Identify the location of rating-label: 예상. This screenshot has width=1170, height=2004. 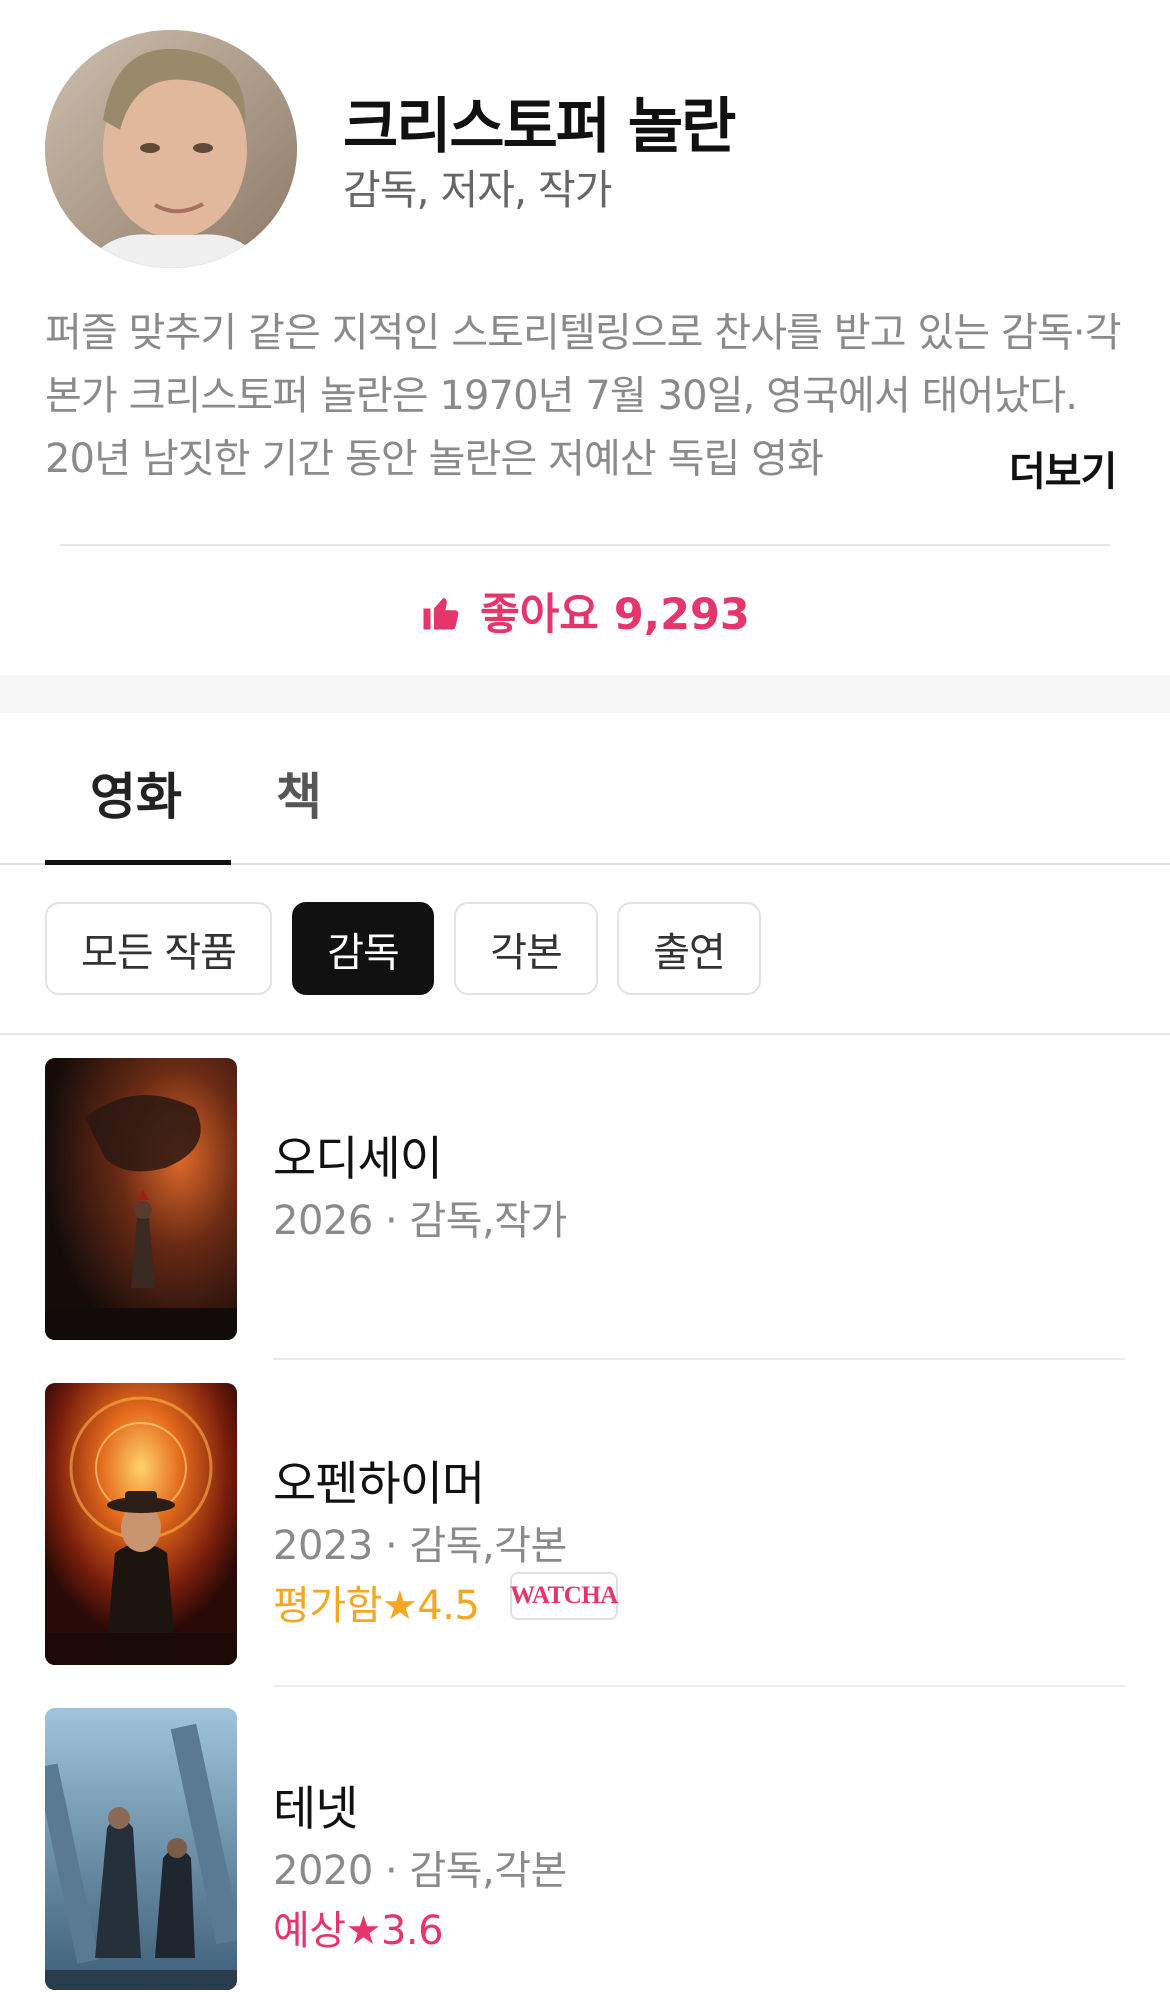
(309, 1931).